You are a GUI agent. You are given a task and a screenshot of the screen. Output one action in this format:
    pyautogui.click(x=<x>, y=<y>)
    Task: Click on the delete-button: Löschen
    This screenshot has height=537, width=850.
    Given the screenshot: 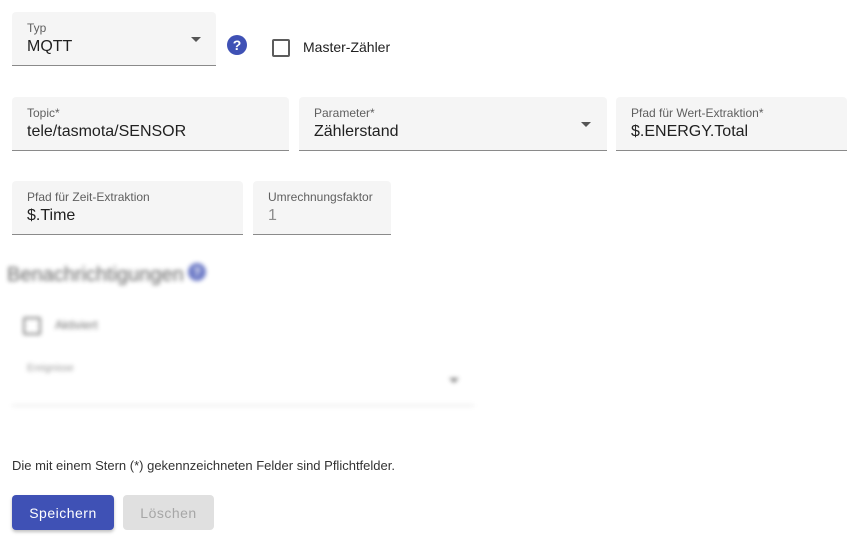 What is the action you would take?
    pyautogui.click(x=168, y=512)
    